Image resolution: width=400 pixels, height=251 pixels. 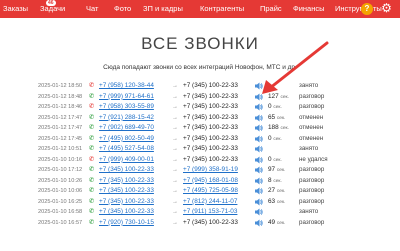 What do you see at coordinates (126, 160) in the screenshot?
I see `caller-number-link: +7 (999) 409-00-01` at bounding box center [126, 160].